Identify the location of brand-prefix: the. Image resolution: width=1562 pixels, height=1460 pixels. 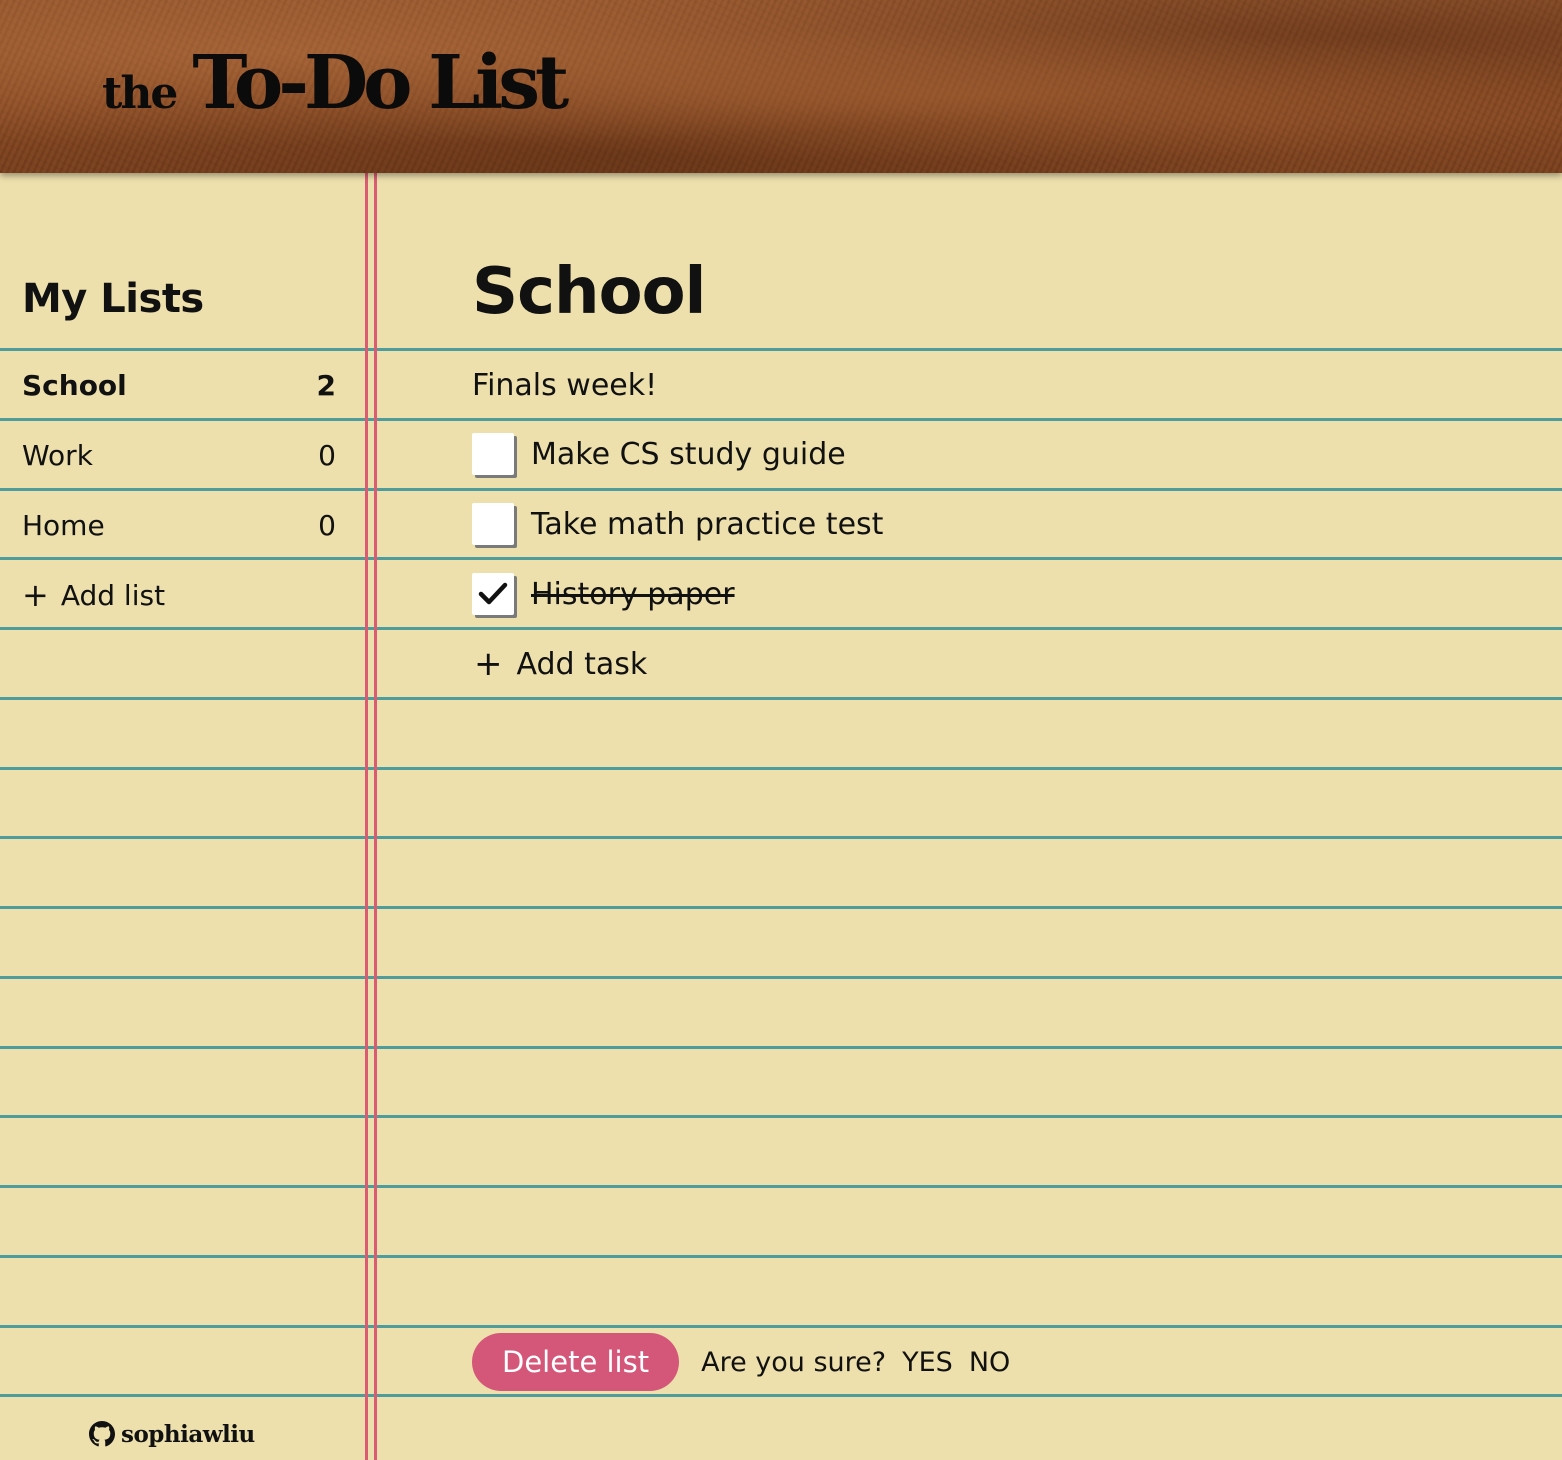
(140, 93).